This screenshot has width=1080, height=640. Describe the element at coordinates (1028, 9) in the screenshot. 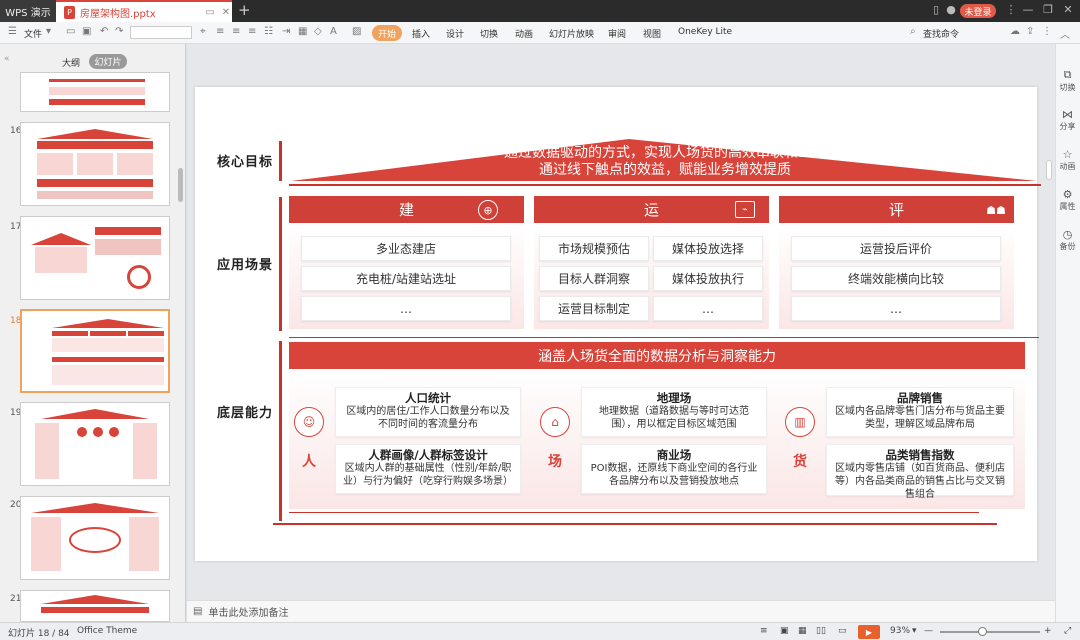

I see `minimize-icon: —` at that location.